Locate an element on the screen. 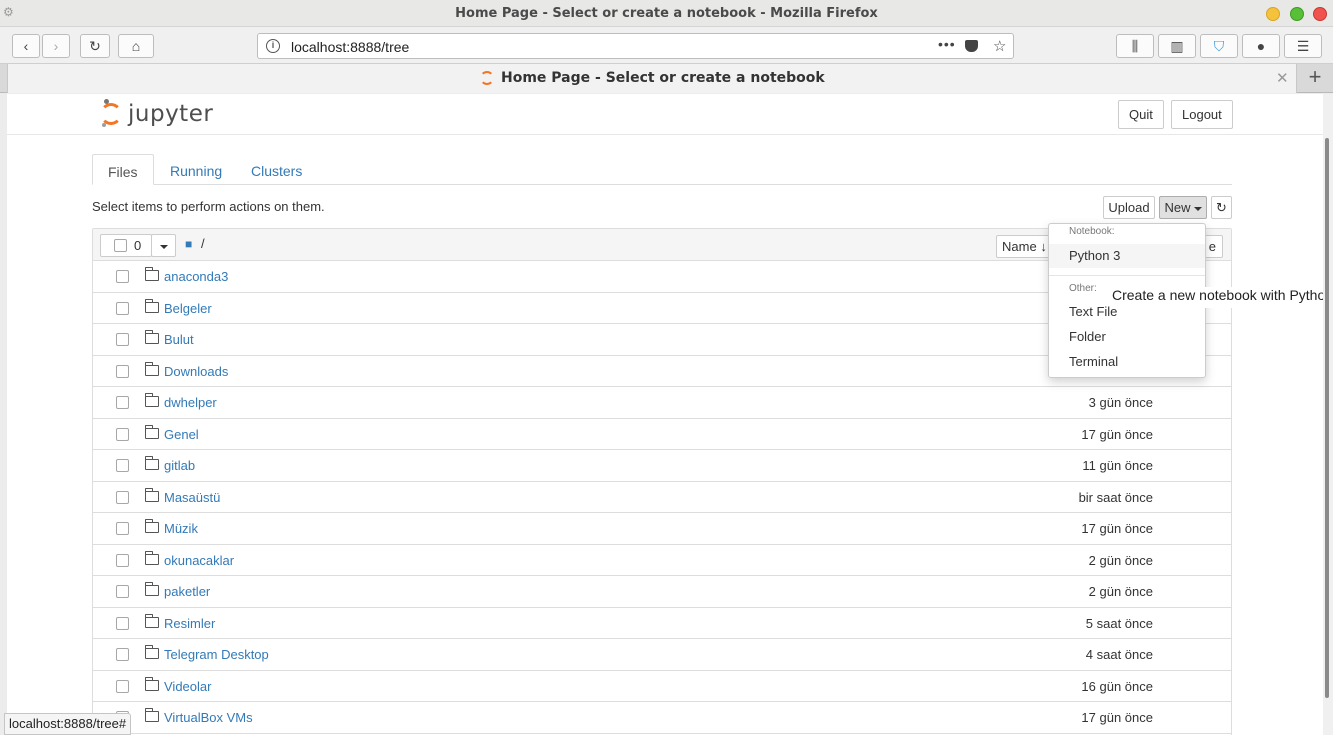 Image resolution: width=1333 pixels, height=735 pixels. tab-clusters: Clusters is located at coordinates (276, 169).